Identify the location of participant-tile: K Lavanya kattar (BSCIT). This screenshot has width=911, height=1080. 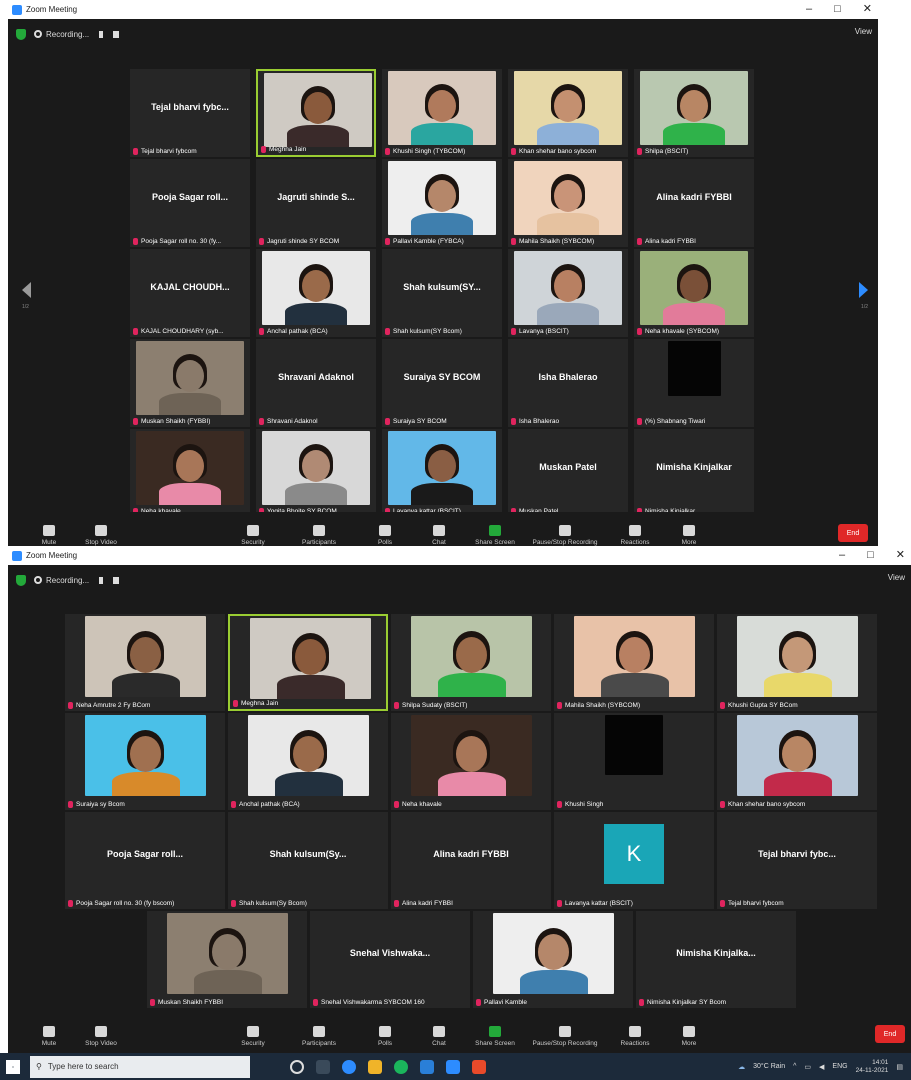
(634, 860).